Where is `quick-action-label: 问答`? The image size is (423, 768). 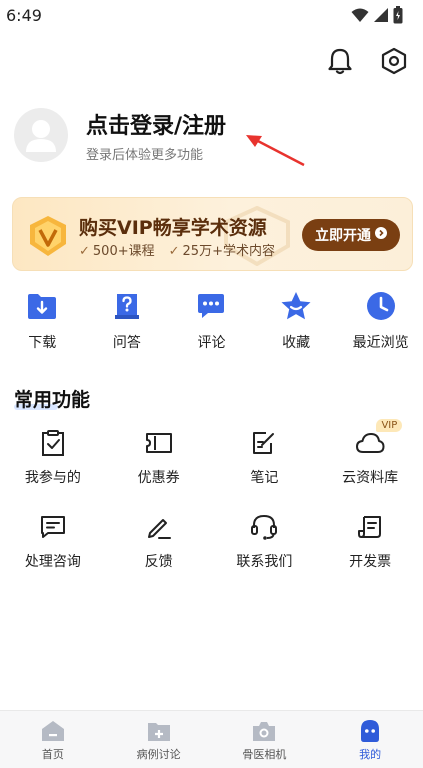
quick-action-label: 问答 is located at coordinates (126, 343).